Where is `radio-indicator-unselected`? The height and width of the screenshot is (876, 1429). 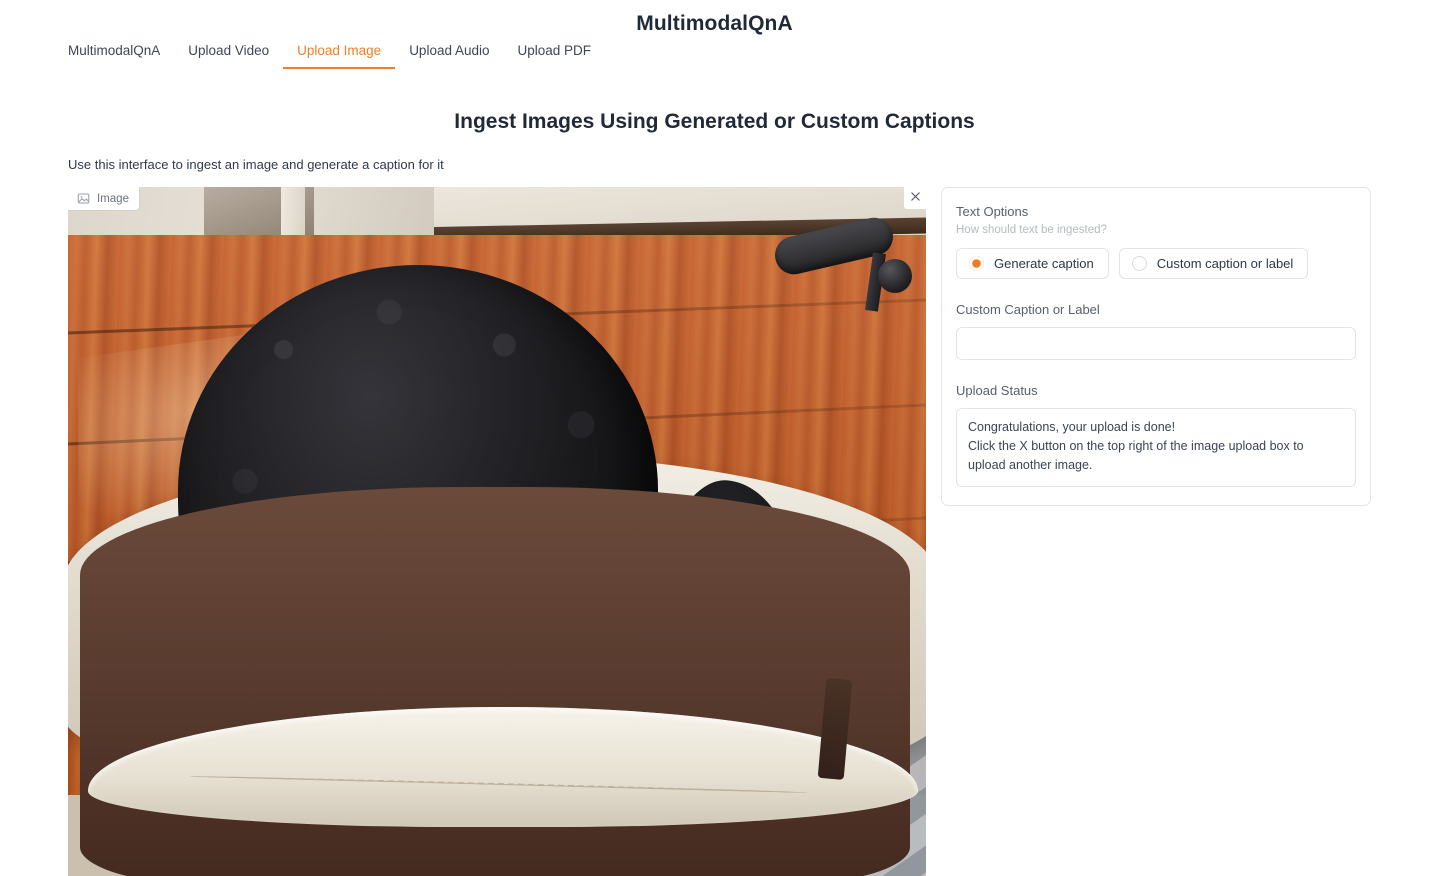 radio-indicator-unselected is located at coordinates (1139, 263).